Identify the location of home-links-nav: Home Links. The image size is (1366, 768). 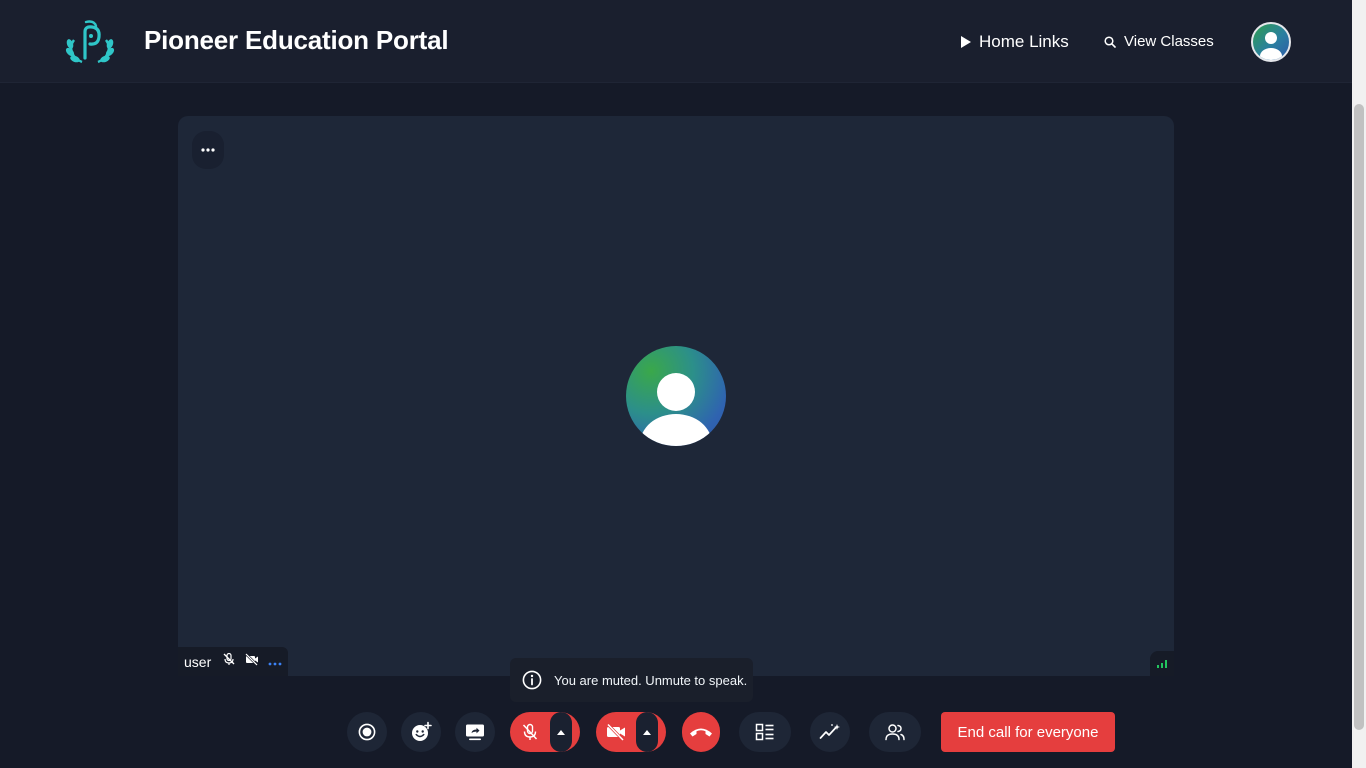
(1014, 42).